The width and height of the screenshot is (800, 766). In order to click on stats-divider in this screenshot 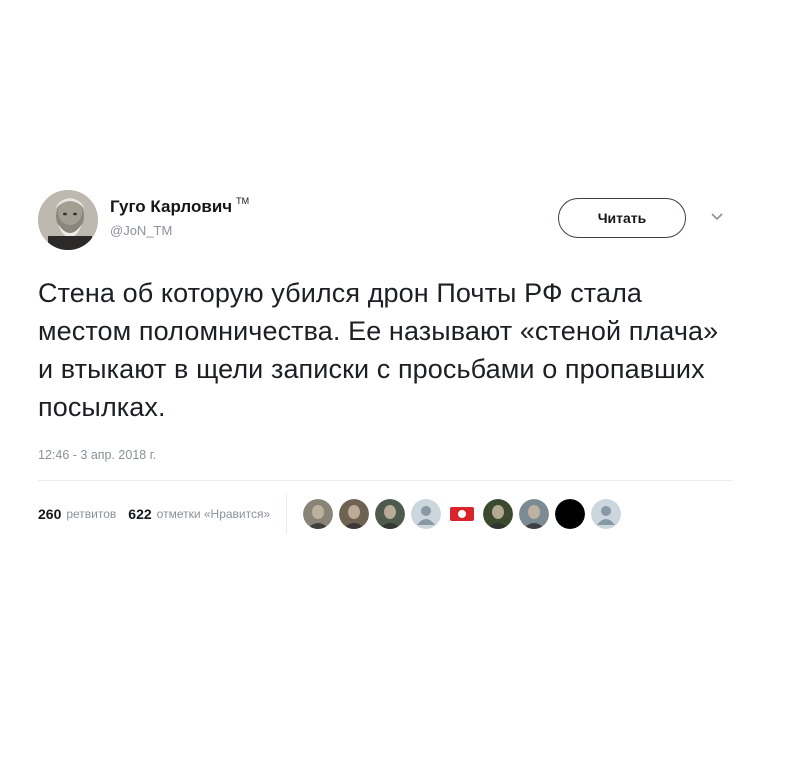, I will do `click(385, 480)`.